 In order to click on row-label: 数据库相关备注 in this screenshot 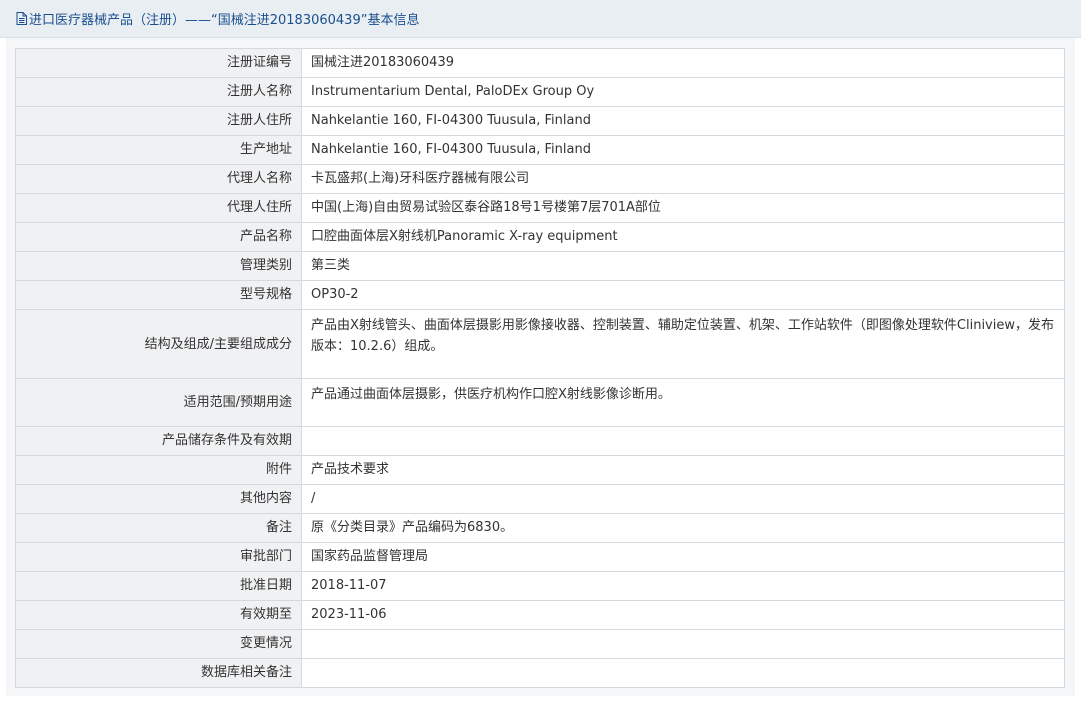, I will do `click(158, 673)`.